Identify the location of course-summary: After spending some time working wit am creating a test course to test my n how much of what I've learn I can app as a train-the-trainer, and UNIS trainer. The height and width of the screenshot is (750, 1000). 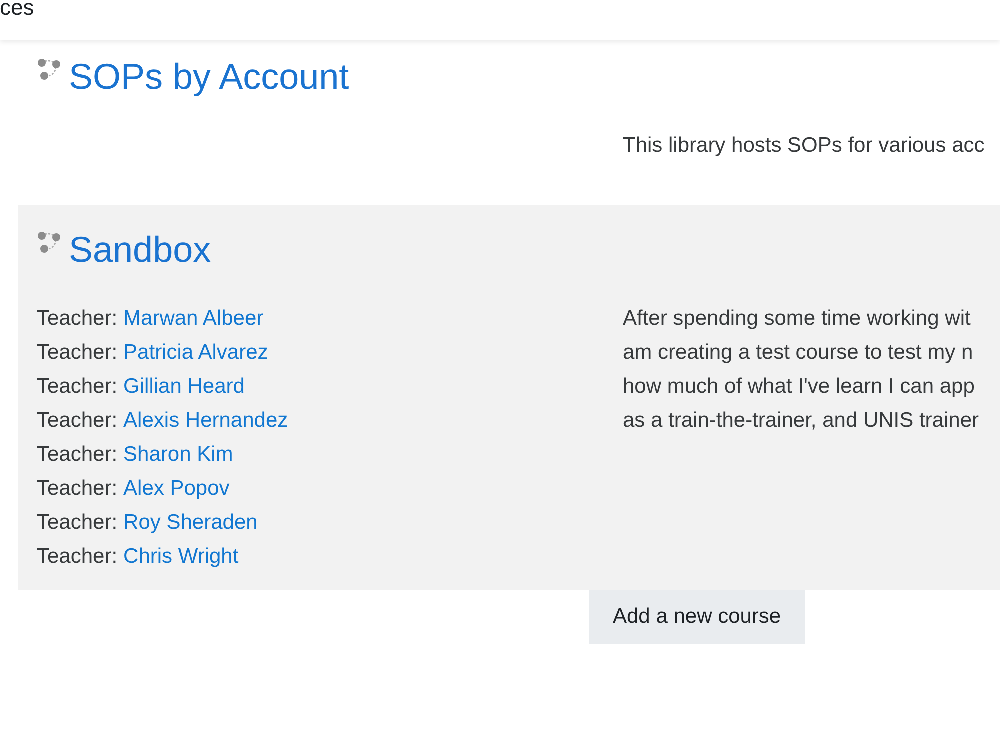
(801, 370).